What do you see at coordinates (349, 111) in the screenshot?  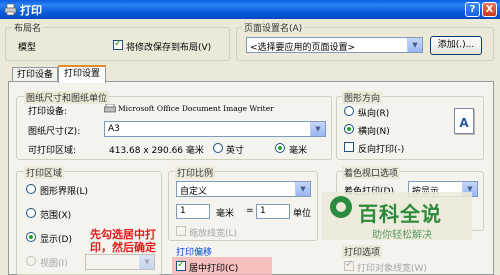 I see `portrait-radio` at bounding box center [349, 111].